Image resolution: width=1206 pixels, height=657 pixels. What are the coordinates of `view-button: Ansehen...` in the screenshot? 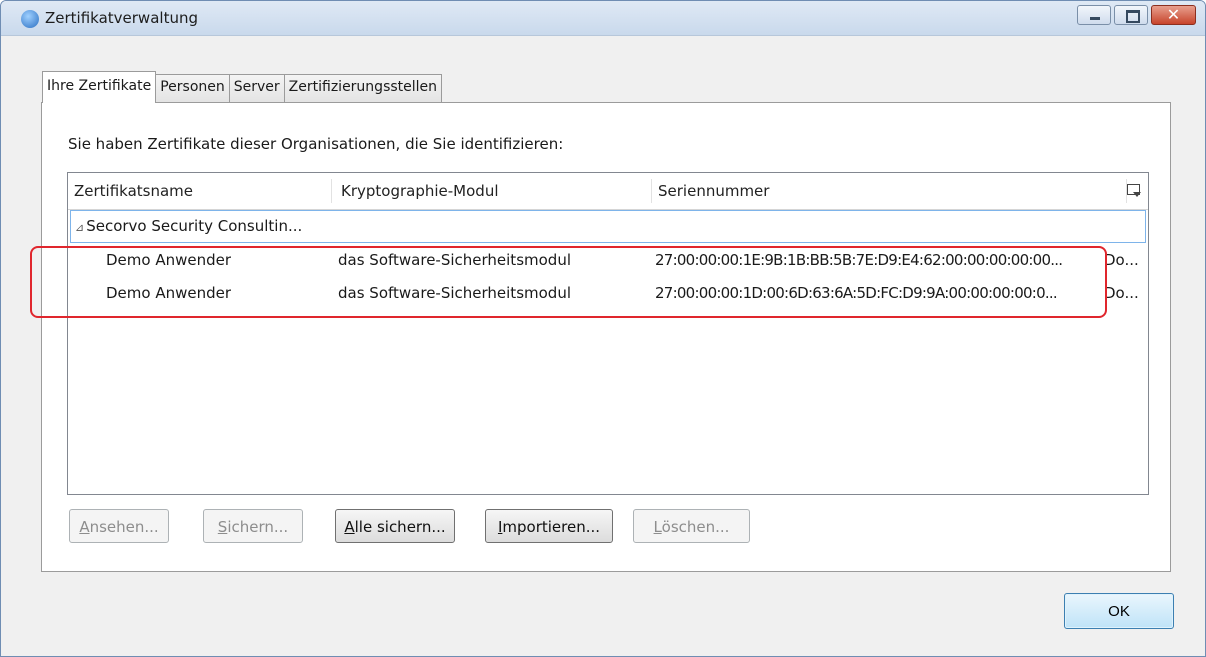 It's located at (119, 526).